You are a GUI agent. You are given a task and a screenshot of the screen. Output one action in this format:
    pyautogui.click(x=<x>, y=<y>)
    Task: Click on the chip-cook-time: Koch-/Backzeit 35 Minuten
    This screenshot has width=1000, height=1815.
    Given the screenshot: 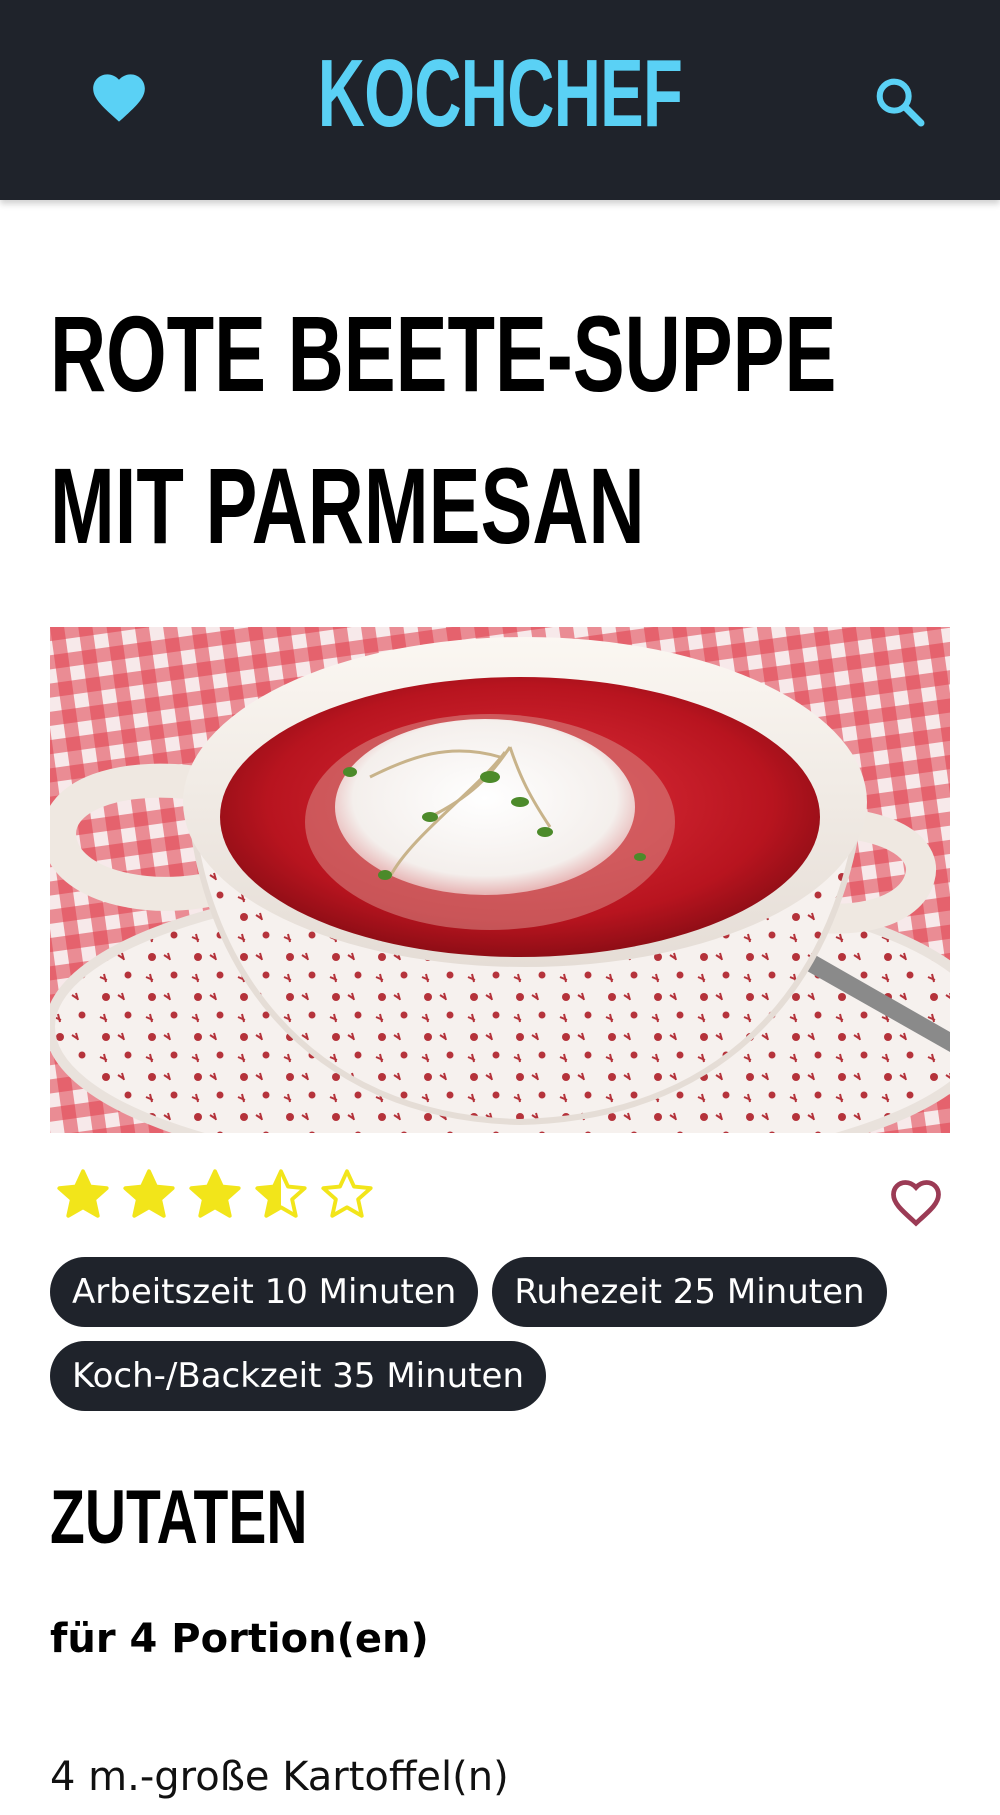 What is the action you would take?
    pyautogui.click(x=298, y=1376)
    